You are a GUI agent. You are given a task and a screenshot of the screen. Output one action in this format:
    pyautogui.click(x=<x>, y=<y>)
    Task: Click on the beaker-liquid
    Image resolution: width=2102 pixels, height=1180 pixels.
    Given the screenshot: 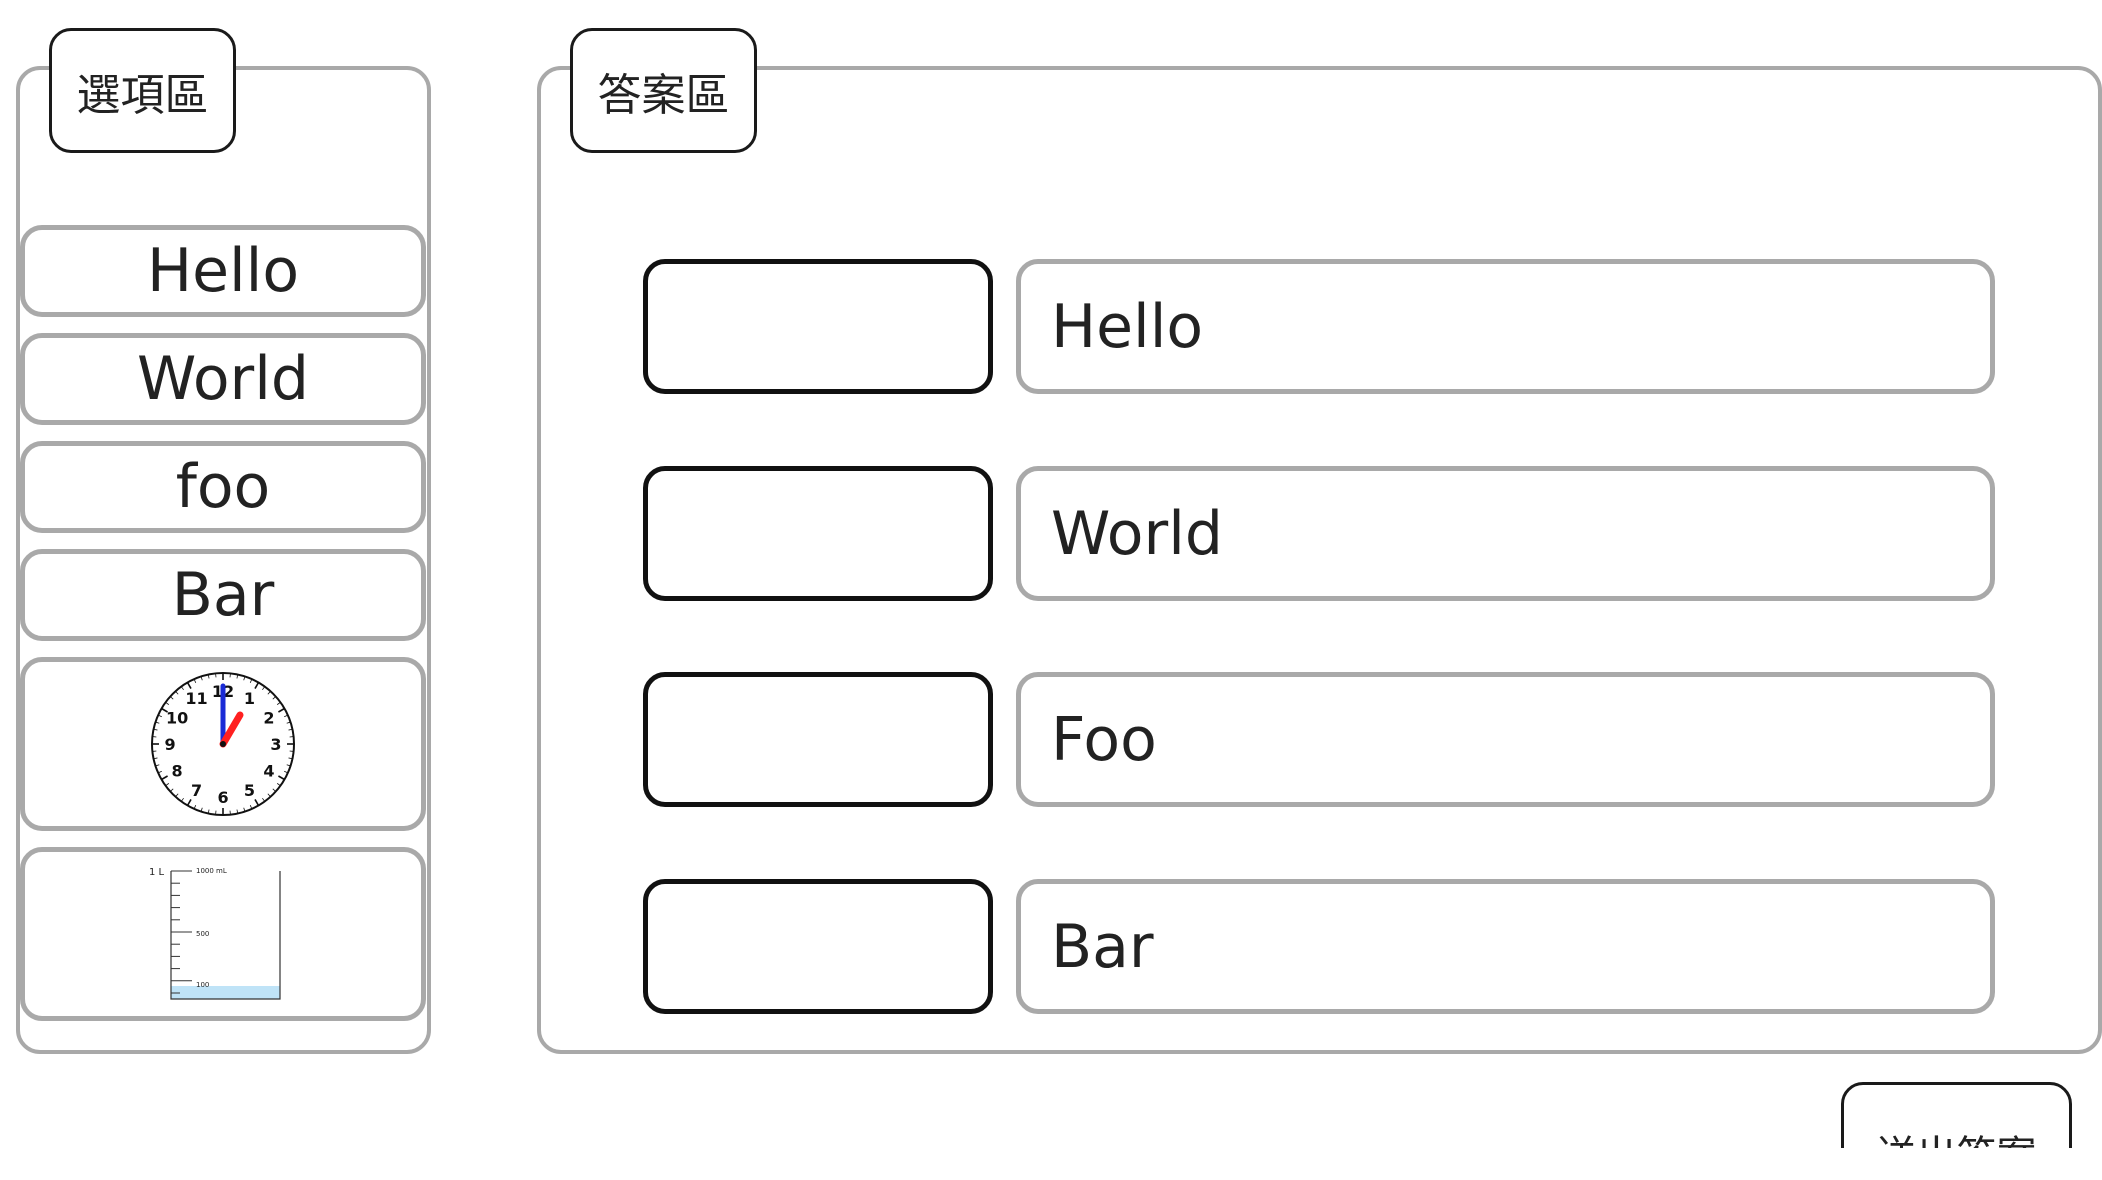 What is the action you would take?
    pyautogui.click(x=225, y=992)
    